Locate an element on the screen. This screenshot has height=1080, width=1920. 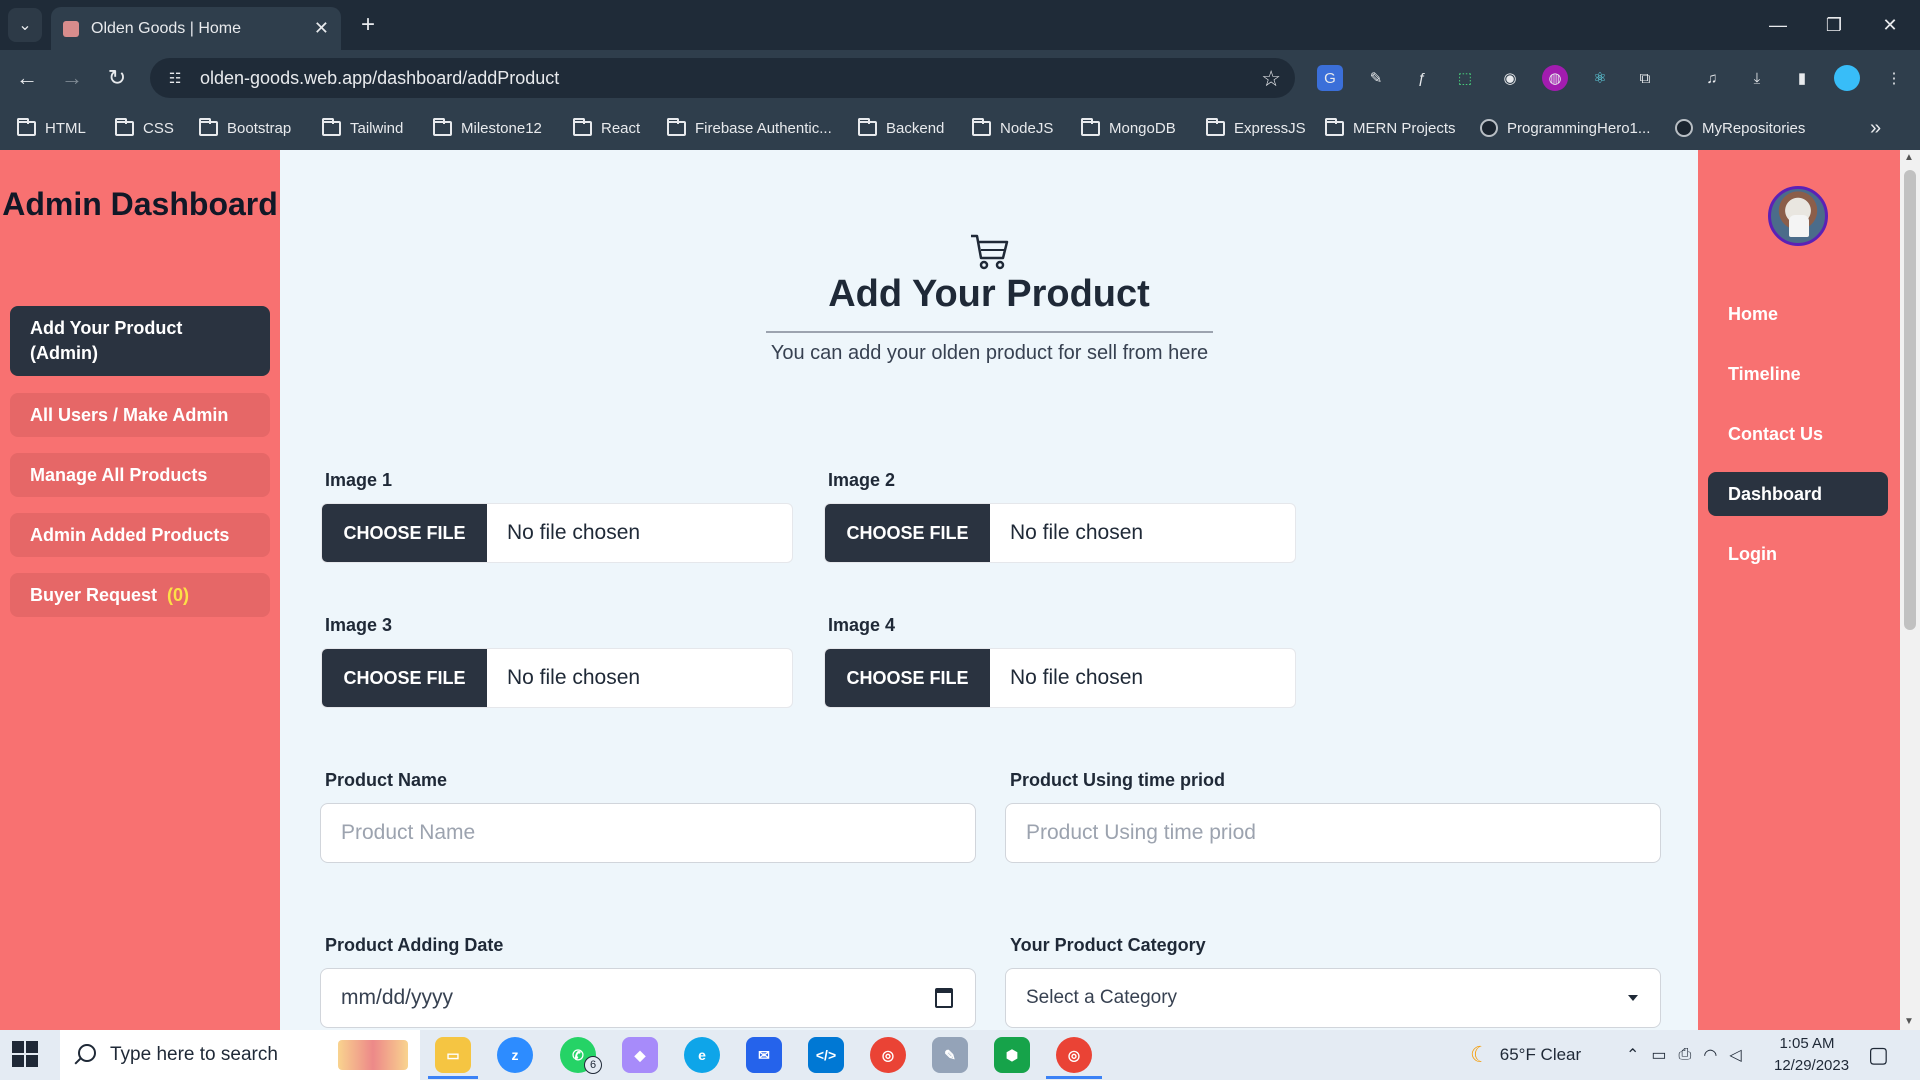
bookmark-star-icon: ☆ is located at coordinates (1271, 79).